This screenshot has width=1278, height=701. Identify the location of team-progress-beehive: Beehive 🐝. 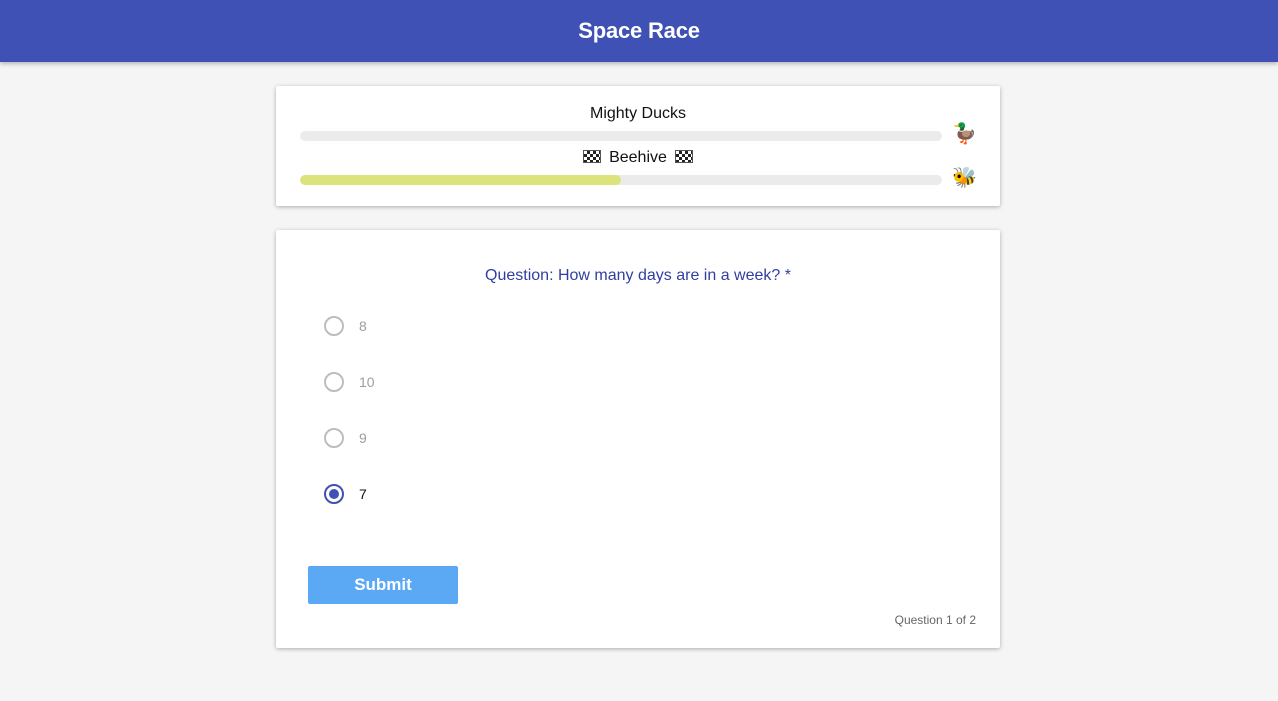
(638, 168).